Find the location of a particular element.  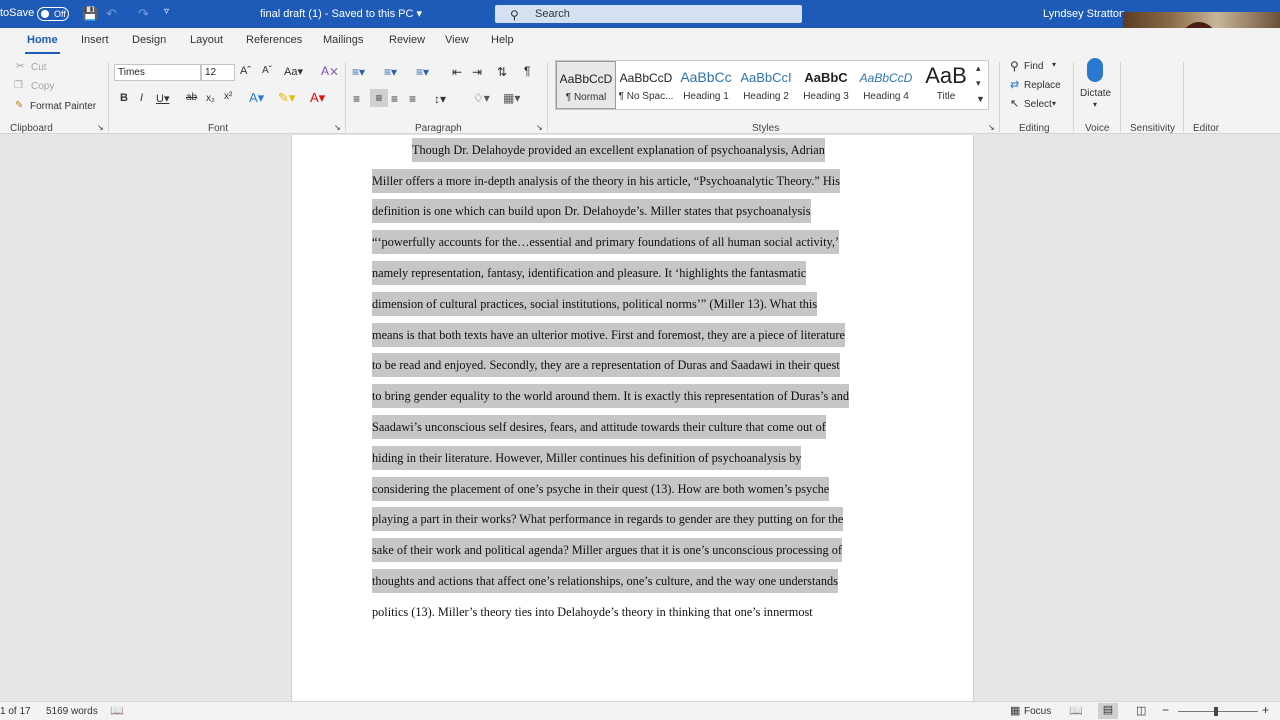

select-dropdown-icon: ▾ is located at coordinates (1054, 103).